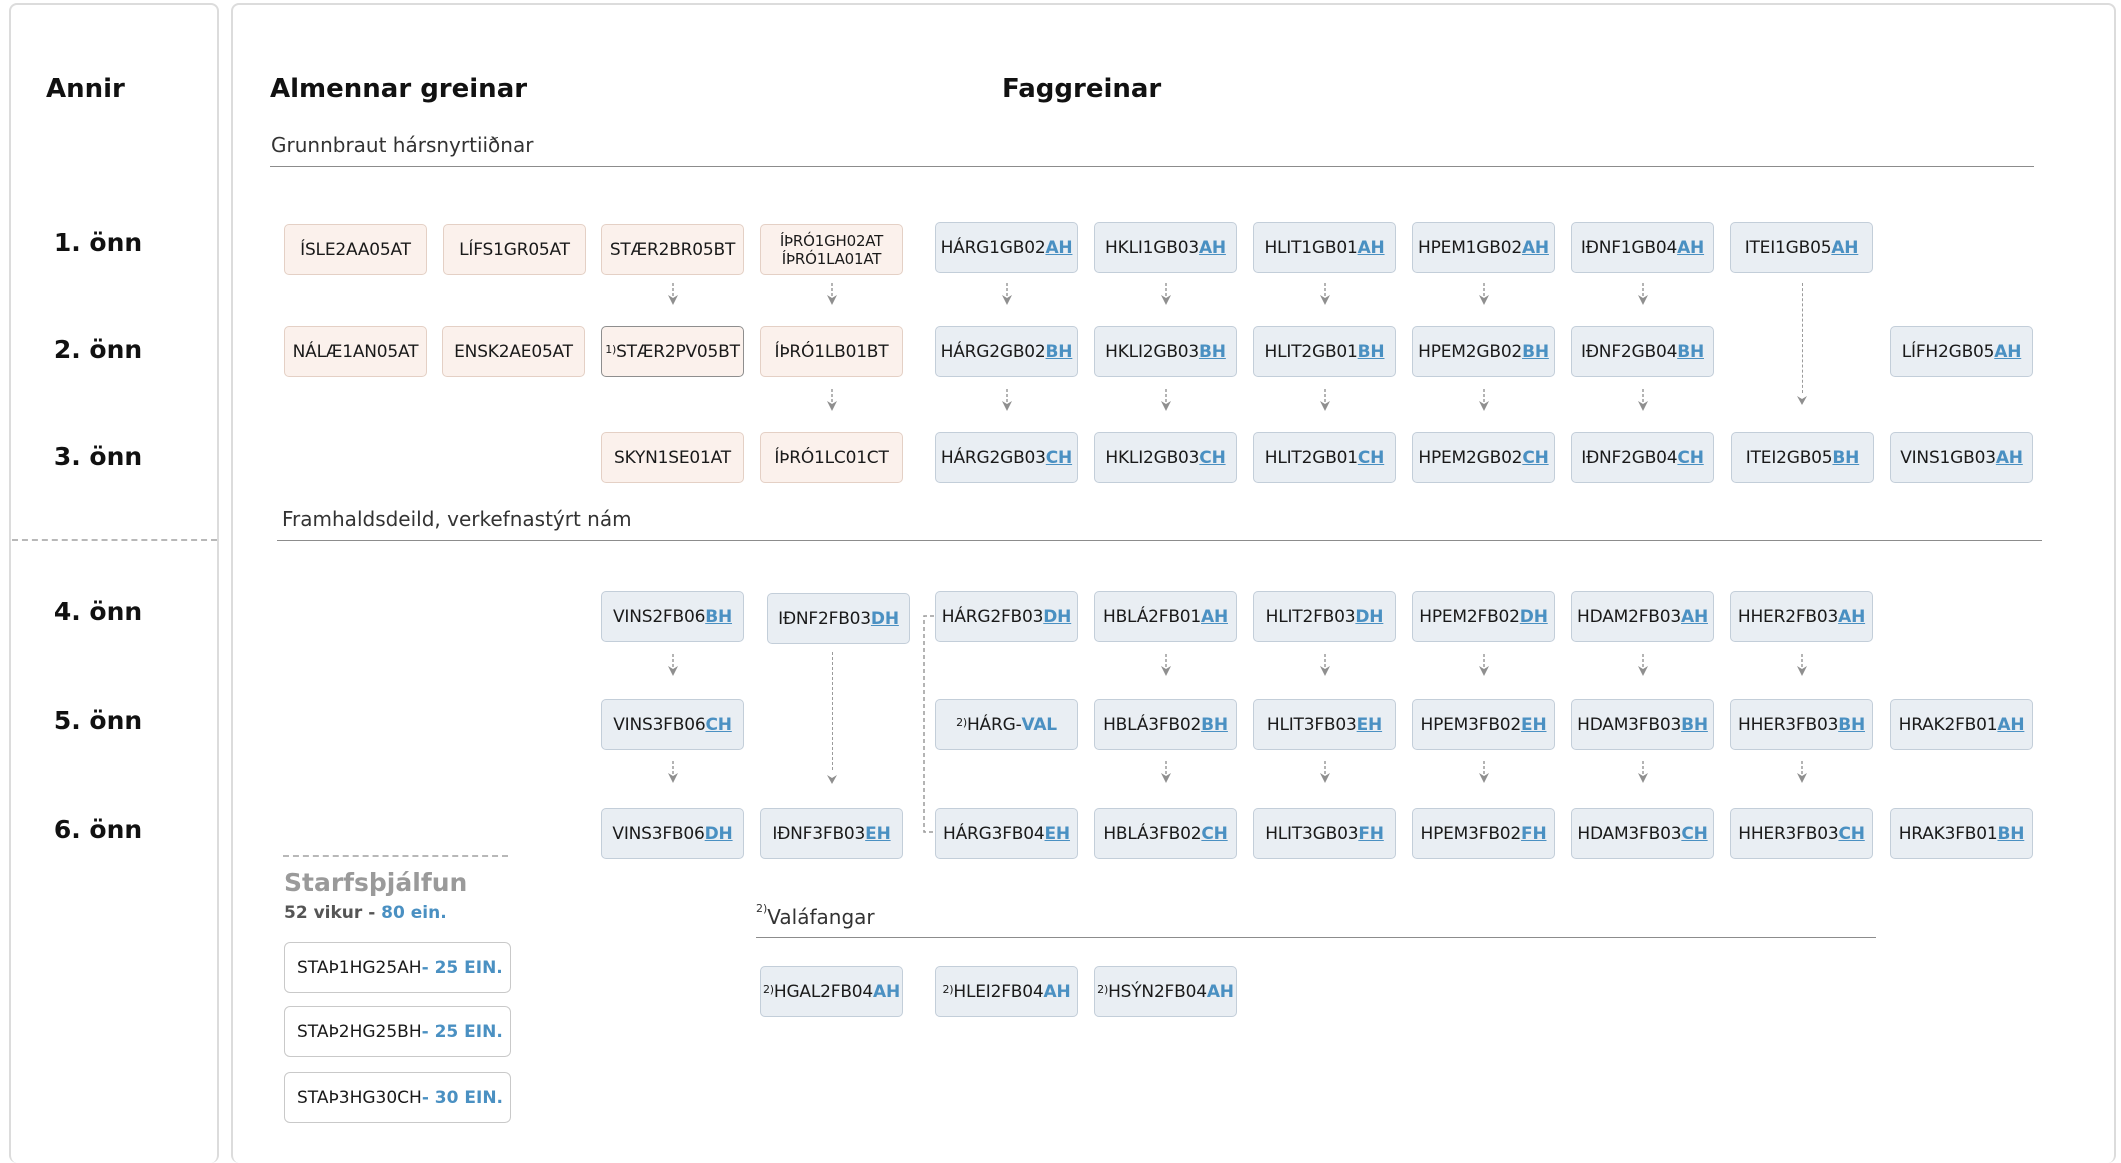 Image resolution: width=2121 pixels, height=1163 pixels. Describe the element at coordinates (1324, 833) in the screenshot. I see `course-hlit6: HLIT3GB03 FH` at that location.